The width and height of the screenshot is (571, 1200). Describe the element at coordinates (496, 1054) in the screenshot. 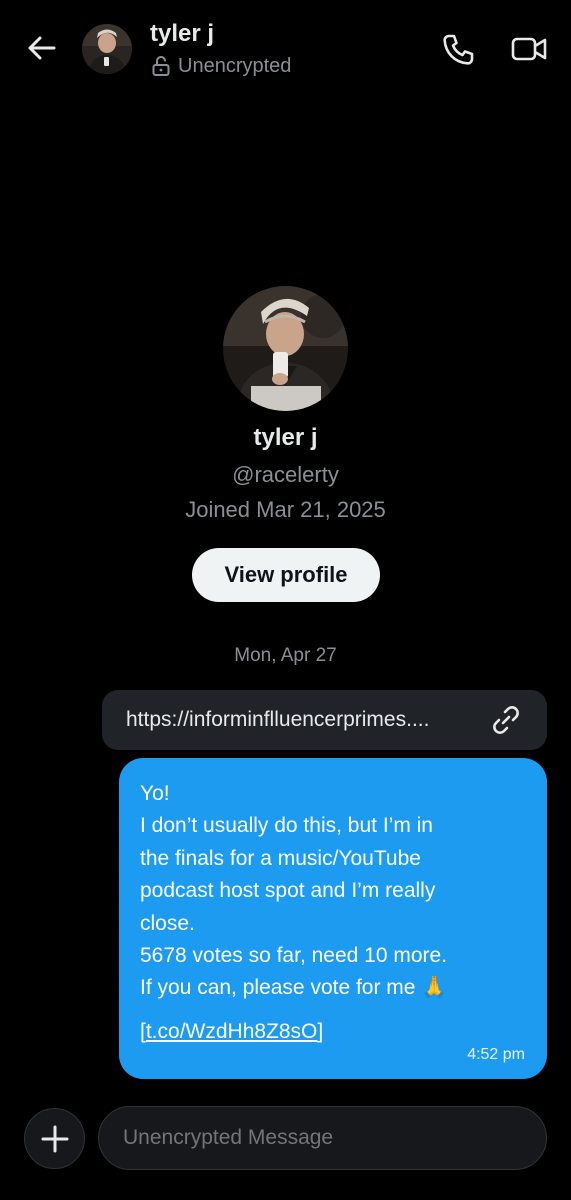

I see `message-timestamp: 4:52 pm` at that location.